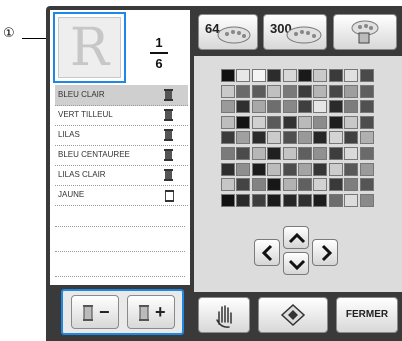 Image resolution: width=402 pixels, height=341 pixels. What do you see at coordinates (367, 315) in the screenshot?
I see `close-button: FERMER` at bounding box center [367, 315].